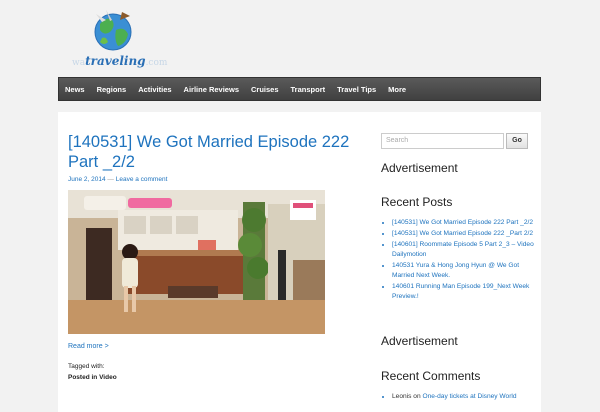 Image resolution: width=600 pixels, height=412 pixels. Describe the element at coordinates (142, 179) in the screenshot. I see `leave-comment-link: Leave a comment` at that location.